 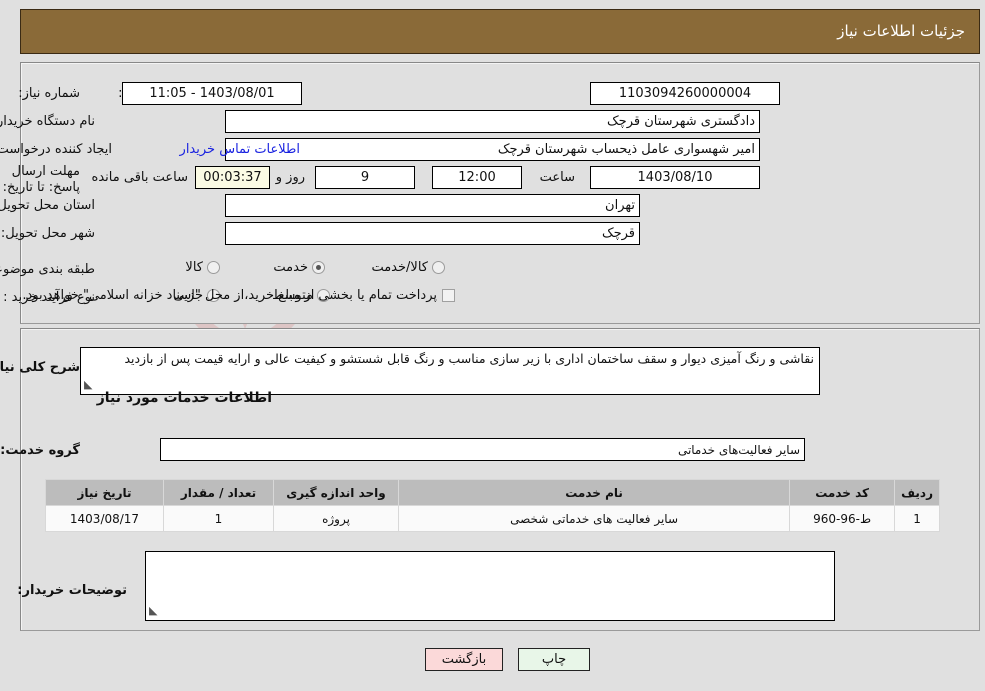 What do you see at coordinates (477, 177) in the screenshot?
I see `deadline-time-value: 12:00` at bounding box center [477, 177].